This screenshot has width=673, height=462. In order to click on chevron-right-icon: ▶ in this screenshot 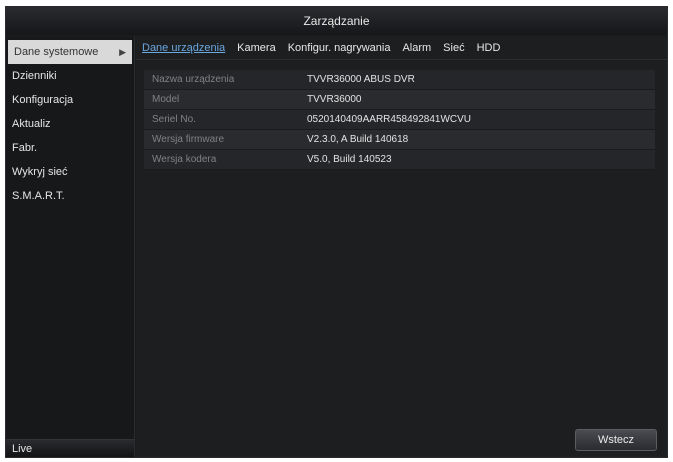, I will do `click(122, 52)`.